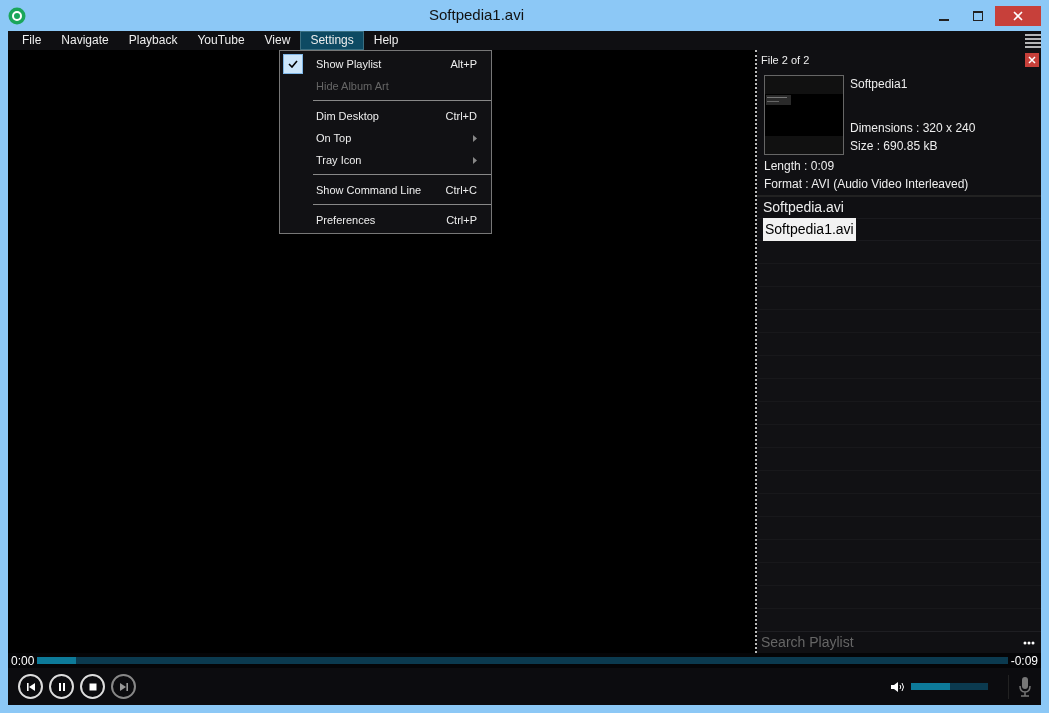 The height and width of the screenshot is (713, 1049). I want to click on menu-item: Show Playlist Alt+P, so click(385, 64).